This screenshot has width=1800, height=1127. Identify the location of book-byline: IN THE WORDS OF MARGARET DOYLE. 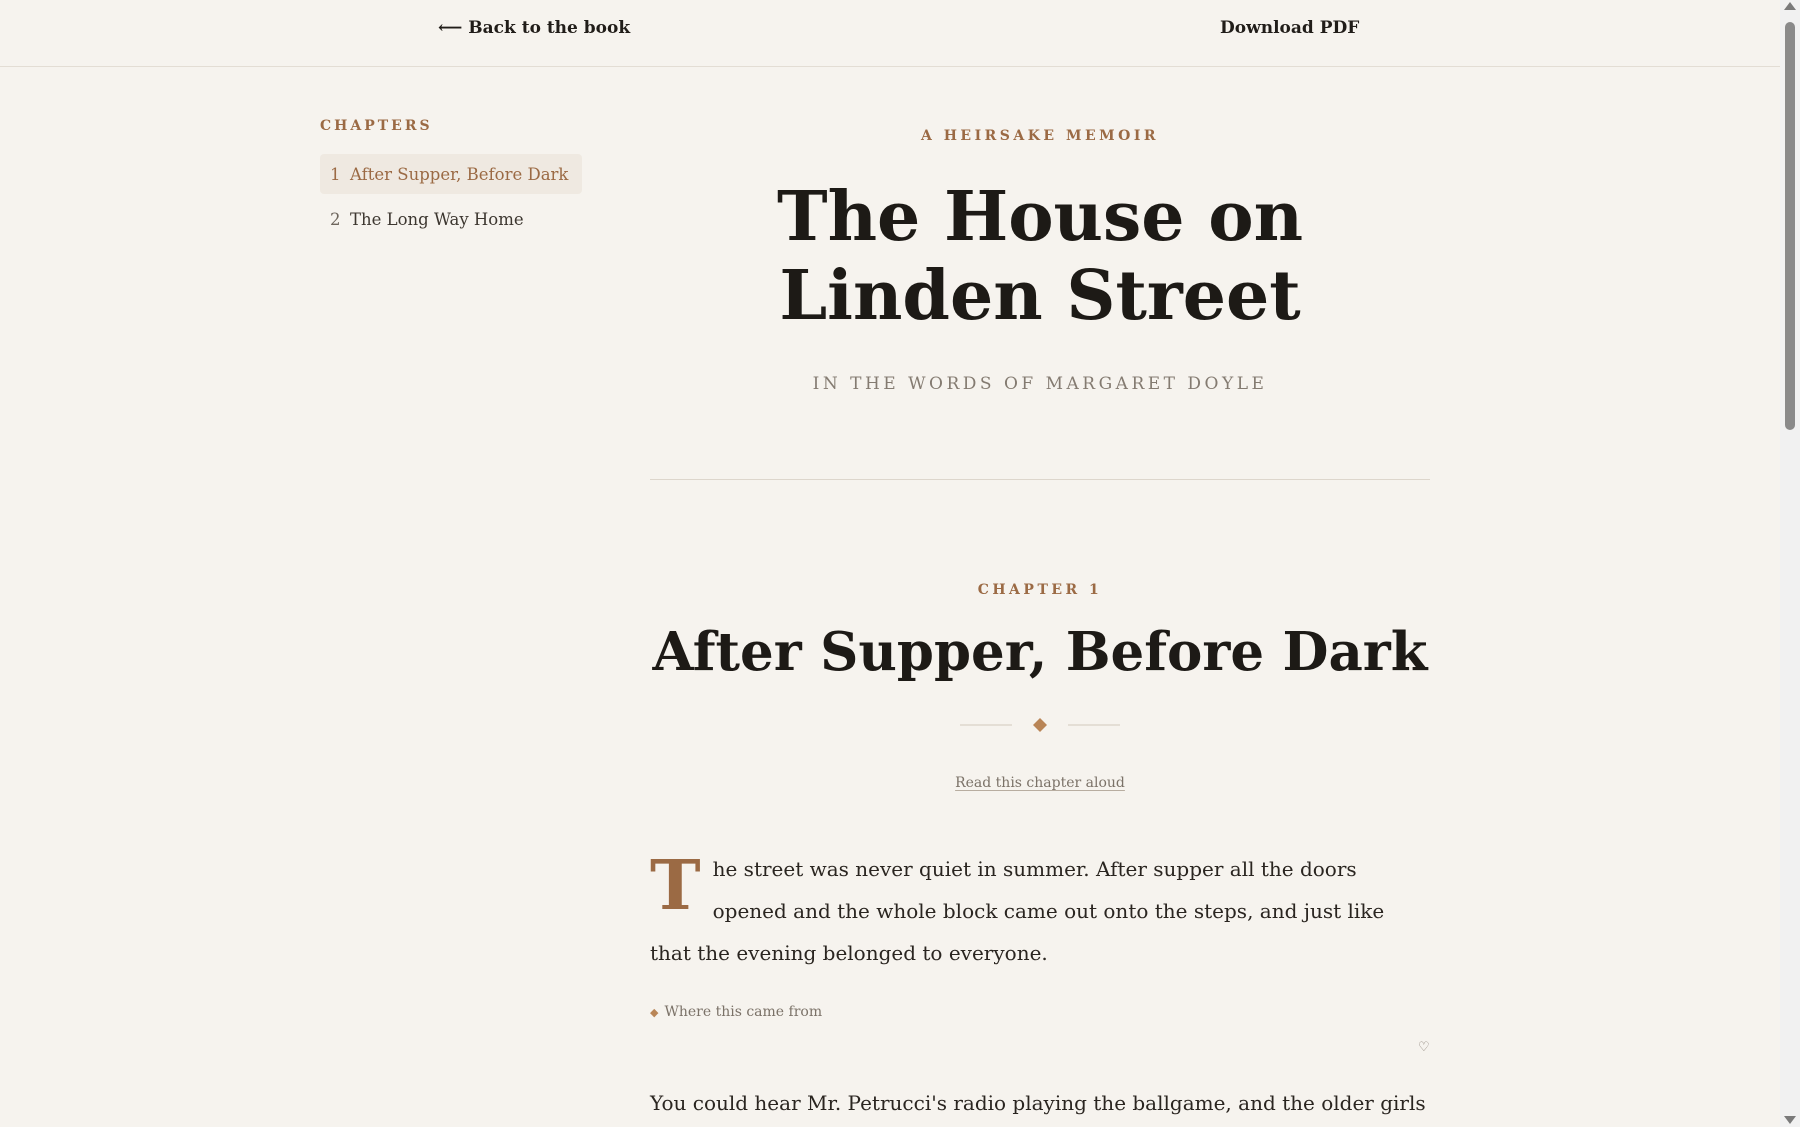
(1040, 384).